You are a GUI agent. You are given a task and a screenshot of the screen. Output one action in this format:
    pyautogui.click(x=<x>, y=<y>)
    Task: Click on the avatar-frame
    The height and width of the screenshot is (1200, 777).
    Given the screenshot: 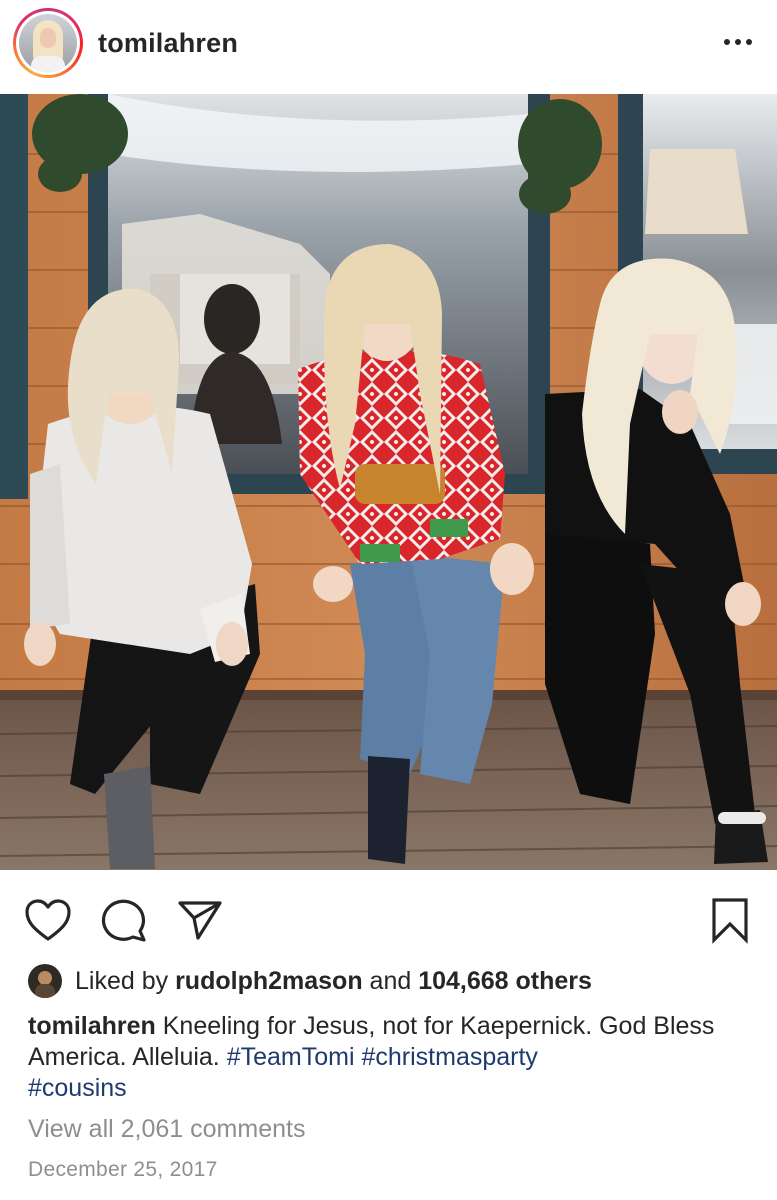 What is the action you would take?
    pyautogui.click(x=48, y=43)
    